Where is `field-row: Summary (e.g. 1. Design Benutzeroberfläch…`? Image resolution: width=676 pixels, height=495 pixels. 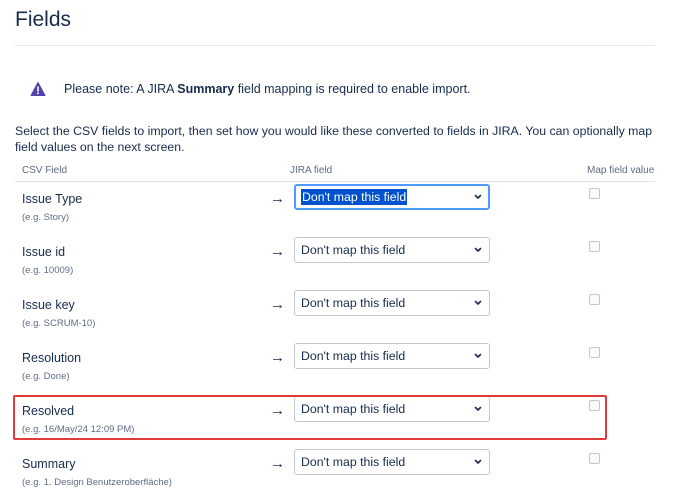 field-row: Summary (e.g. 1. Design Benutzeroberfläch… is located at coordinates (338, 472).